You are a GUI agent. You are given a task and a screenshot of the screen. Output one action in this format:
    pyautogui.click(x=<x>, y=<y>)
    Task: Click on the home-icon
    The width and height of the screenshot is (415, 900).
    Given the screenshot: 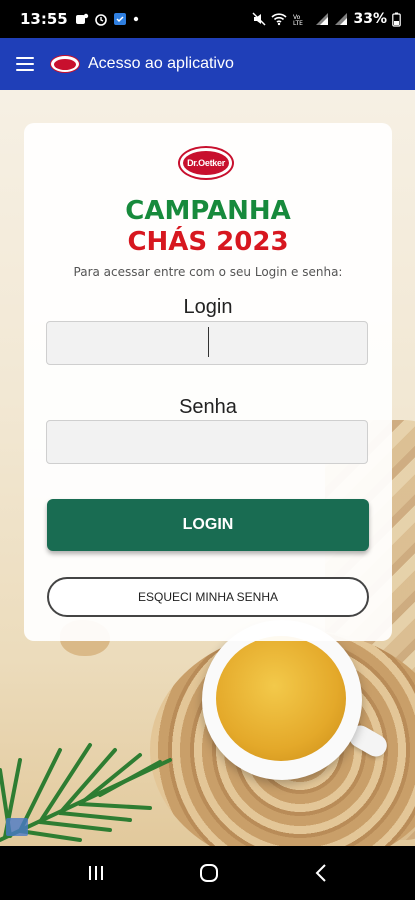 What is the action you would take?
    pyautogui.click(x=209, y=873)
    